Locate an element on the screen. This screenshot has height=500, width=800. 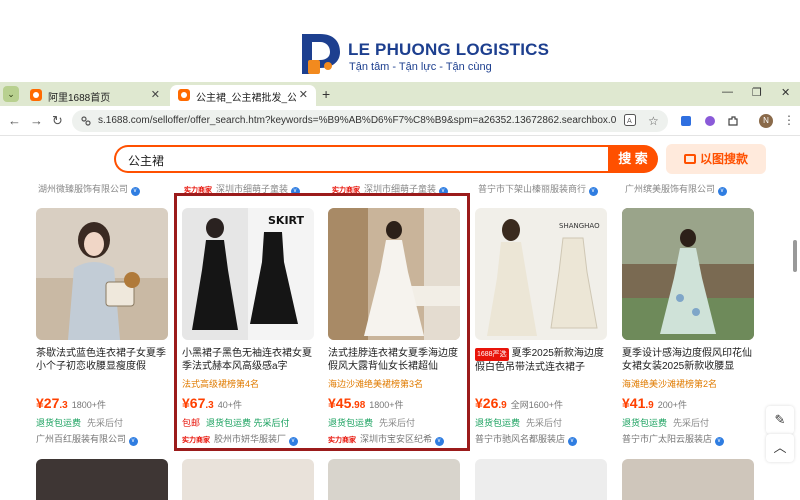
restore-icon: ❐ is located at coordinates (757, 92).